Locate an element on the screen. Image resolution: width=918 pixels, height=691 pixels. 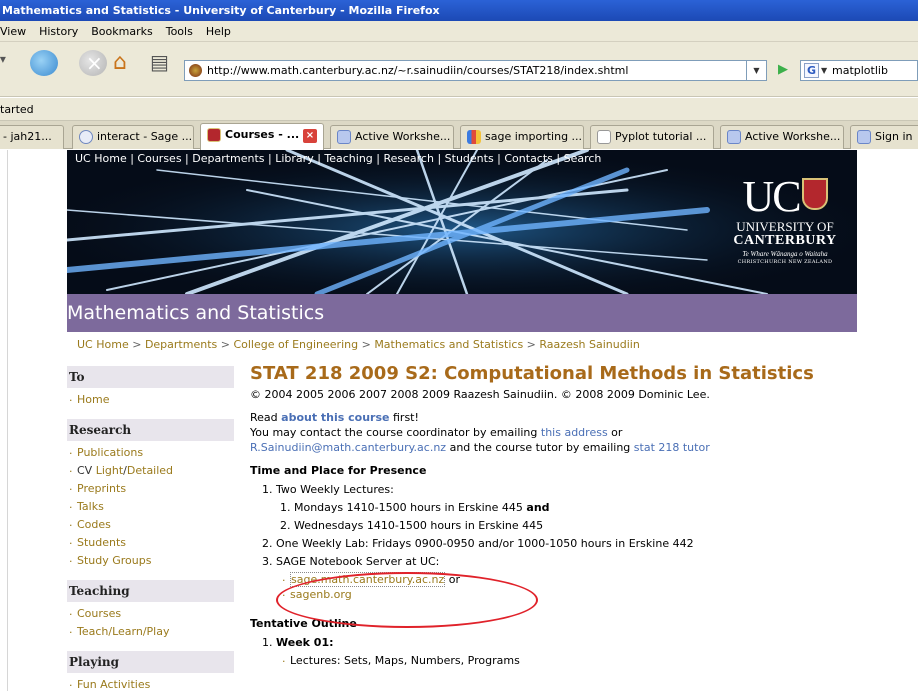
contact-text-2: and the course tutor by emailing is located at coordinates (540, 447).